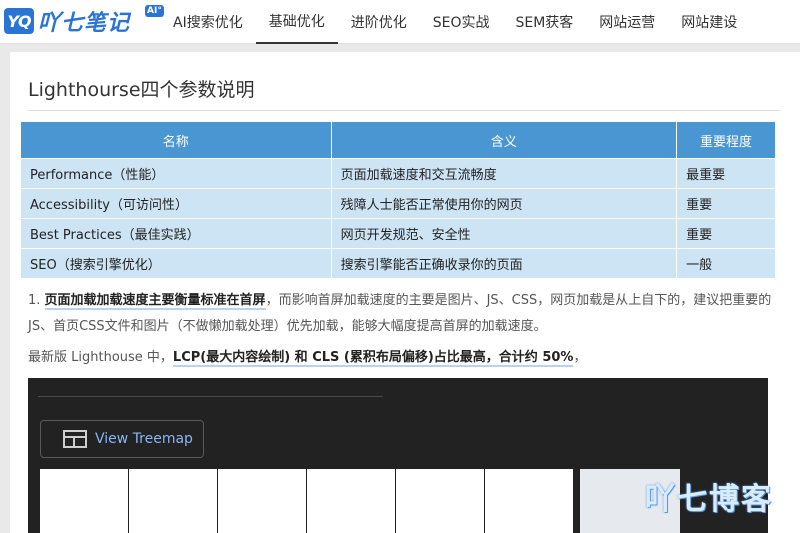 This screenshot has height=533, width=800. What do you see at coordinates (726, 173) in the screenshot?
I see `table-cell: 最重要` at bounding box center [726, 173].